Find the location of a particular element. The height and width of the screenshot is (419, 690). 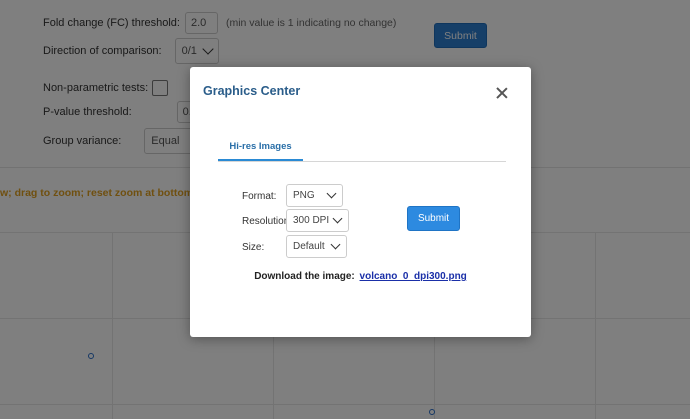

resolution-value: 300 DPI is located at coordinates (311, 220).